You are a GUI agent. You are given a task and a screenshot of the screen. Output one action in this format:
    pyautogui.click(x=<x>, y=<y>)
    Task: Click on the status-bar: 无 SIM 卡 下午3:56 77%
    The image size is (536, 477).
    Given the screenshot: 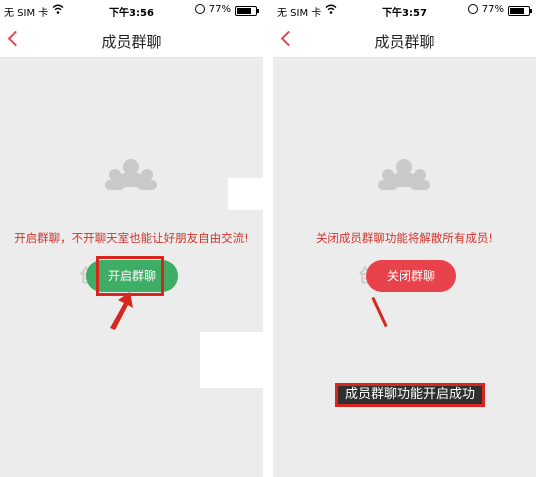 What is the action you would take?
    pyautogui.click(x=131, y=11)
    